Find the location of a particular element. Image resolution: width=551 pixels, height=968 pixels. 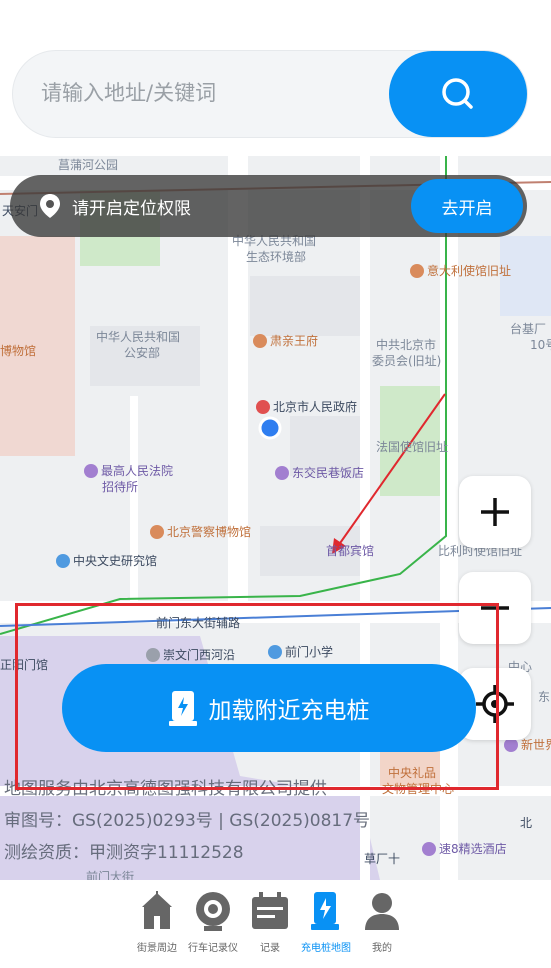

nav-item-mine: 我的 is located at coordinates (382, 922).